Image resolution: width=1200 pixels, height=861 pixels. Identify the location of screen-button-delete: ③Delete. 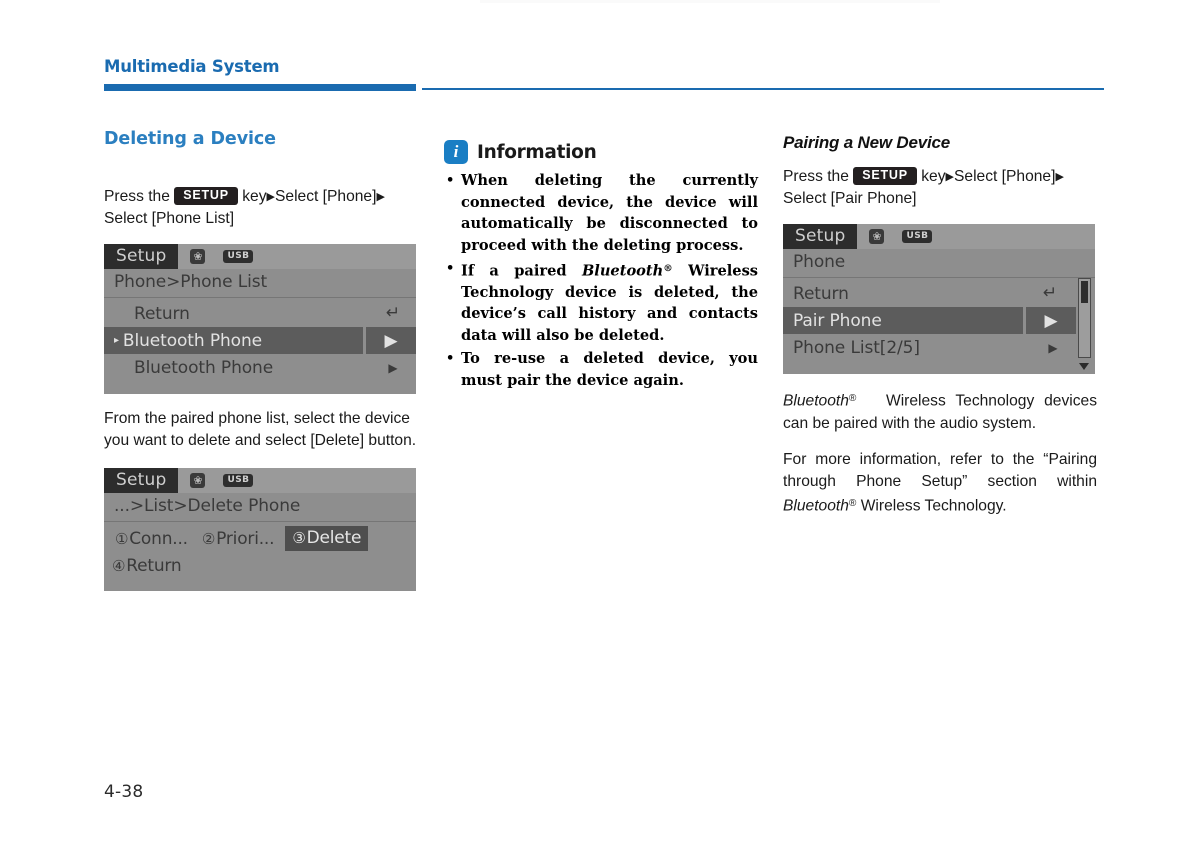
(327, 538).